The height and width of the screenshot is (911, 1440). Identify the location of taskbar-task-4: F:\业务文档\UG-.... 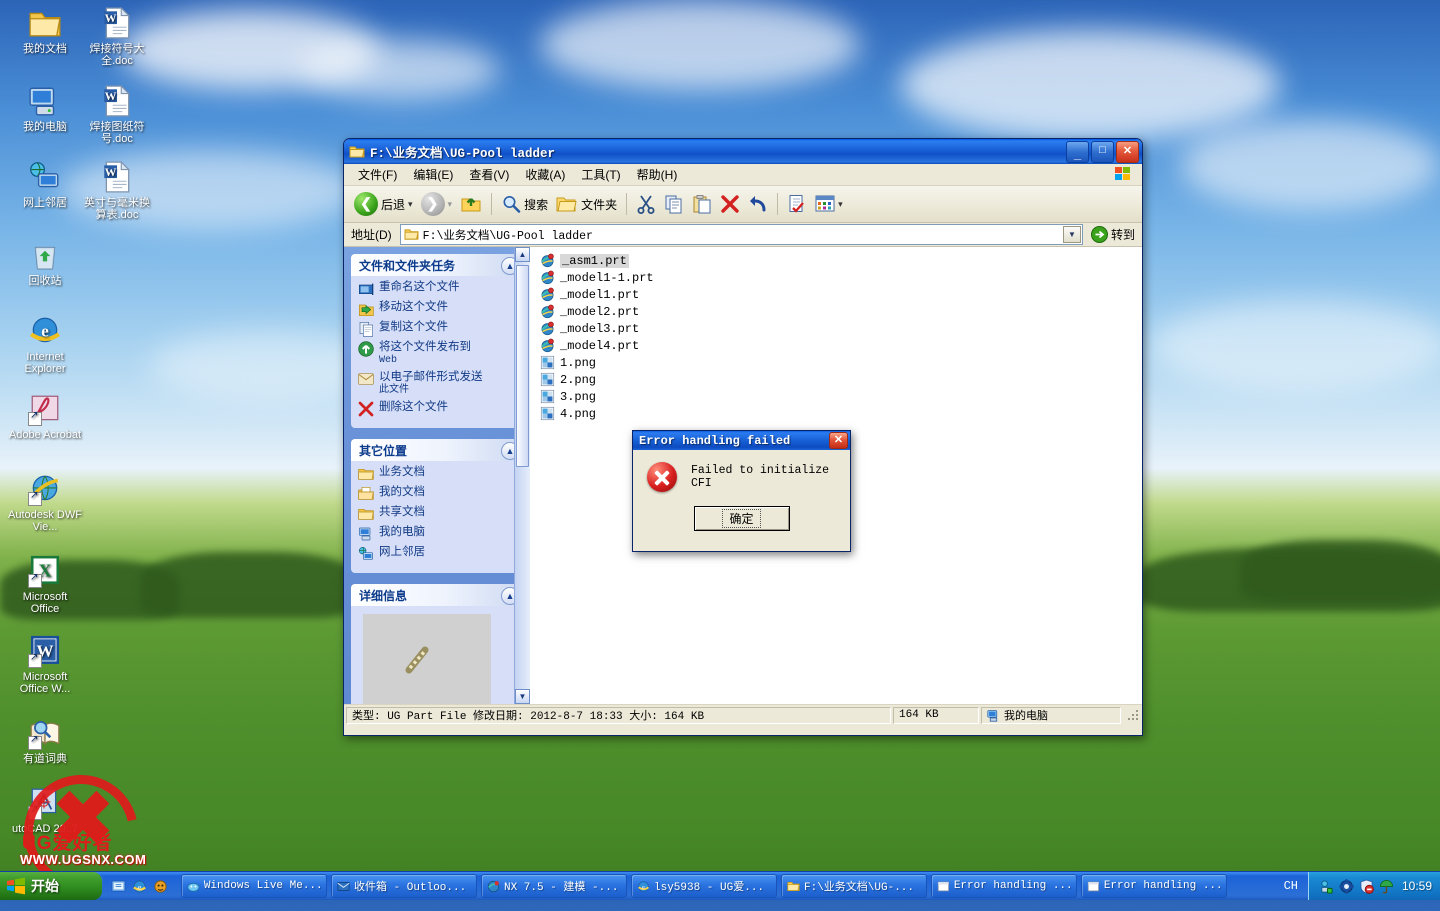
(854, 886).